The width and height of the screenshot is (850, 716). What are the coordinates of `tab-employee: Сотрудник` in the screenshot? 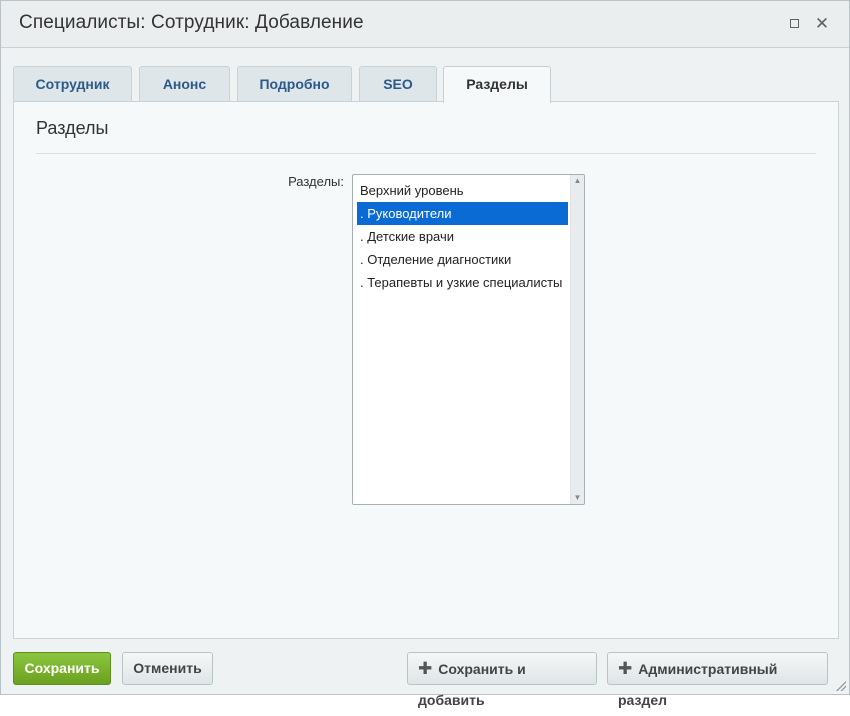 It's located at (72, 83).